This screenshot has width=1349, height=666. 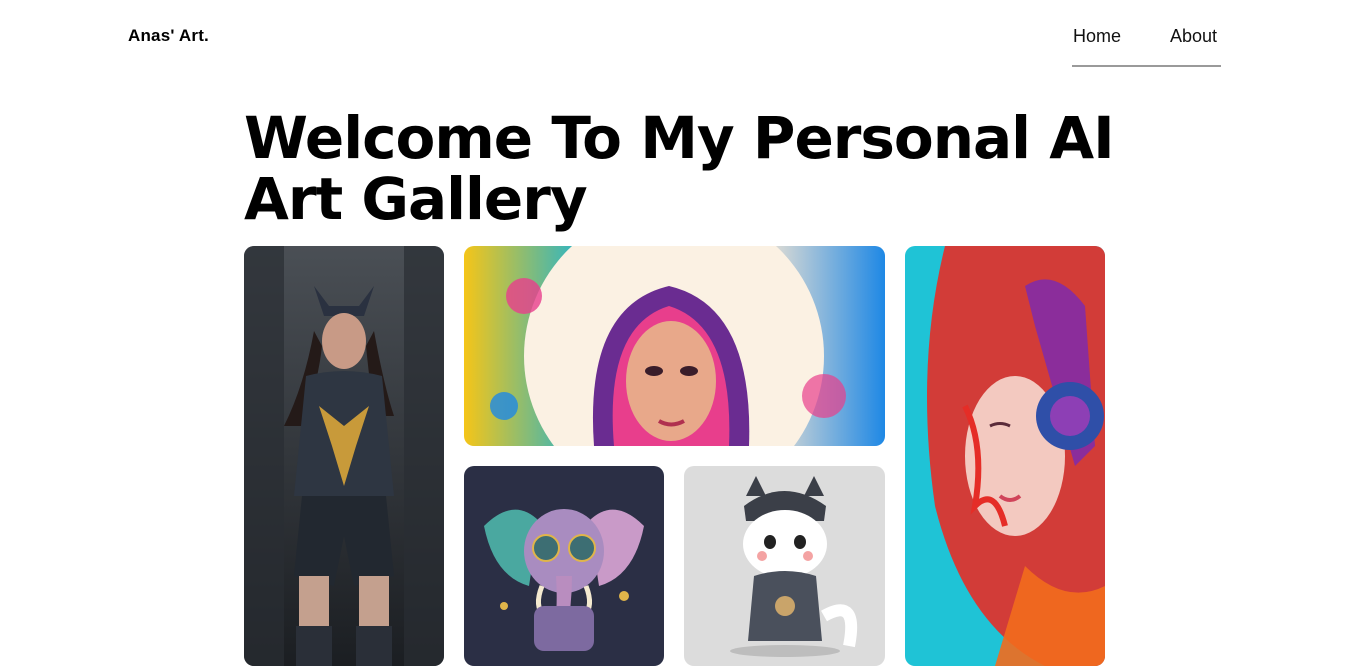 What do you see at coordinates (168, 36) in the screenshot?
I see `brand-logo: Anas' Art.` at bounding box center [168, 36].